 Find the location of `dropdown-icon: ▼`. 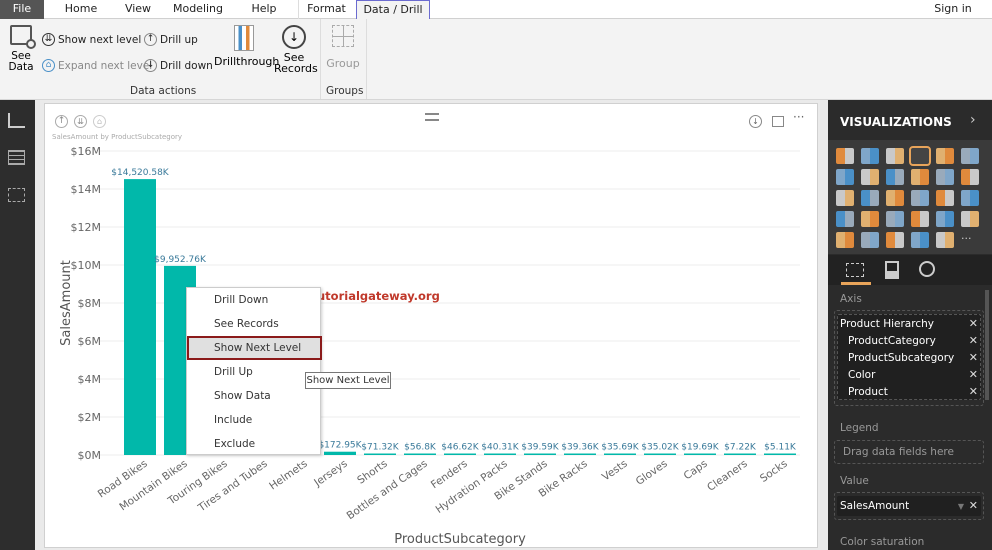

dropdown-icon: ▼ is located at coordinates (961, 506).